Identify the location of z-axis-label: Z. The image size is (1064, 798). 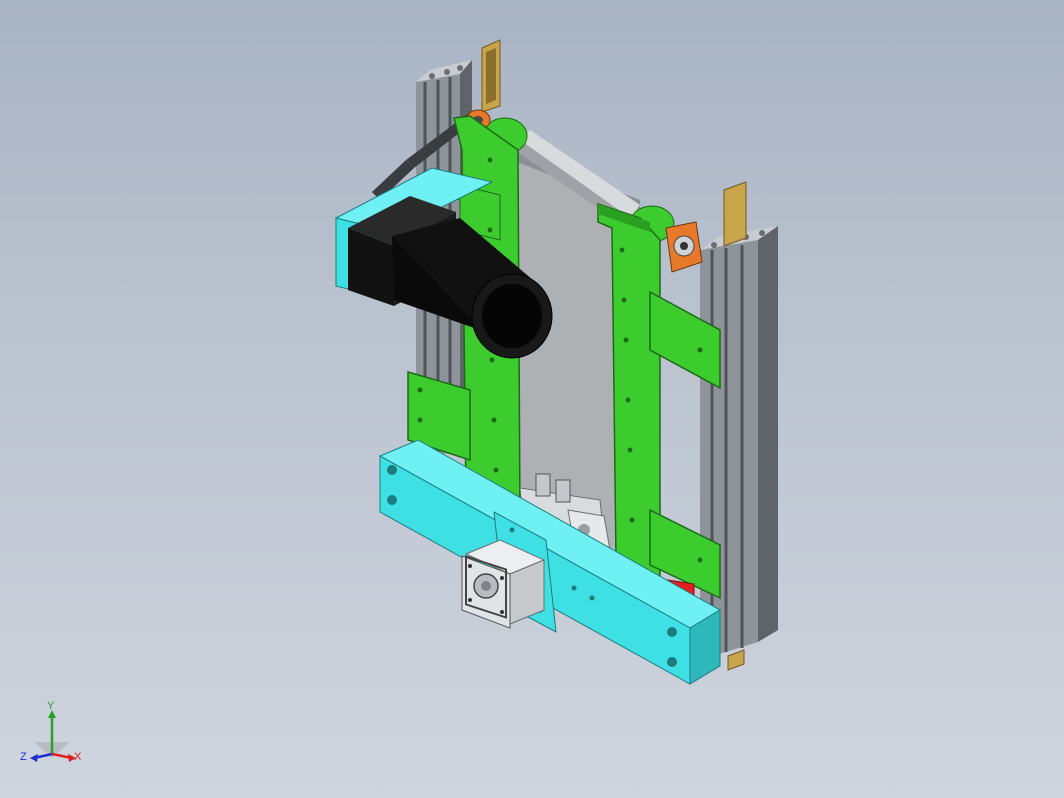
(23, 757).